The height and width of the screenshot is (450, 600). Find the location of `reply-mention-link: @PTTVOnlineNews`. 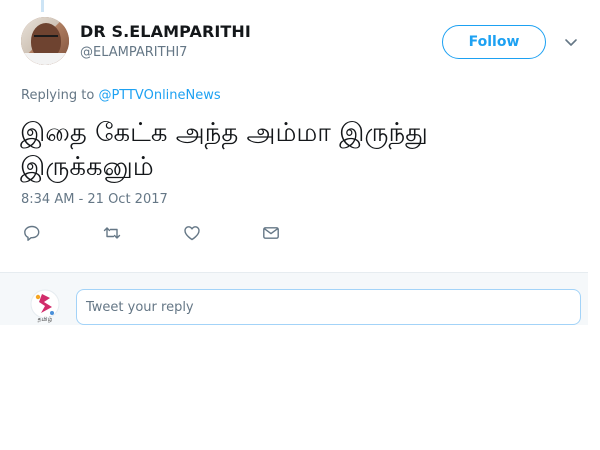

reply-mention-link: @PTTVOnlineNews is located at coordinates (159, 95).